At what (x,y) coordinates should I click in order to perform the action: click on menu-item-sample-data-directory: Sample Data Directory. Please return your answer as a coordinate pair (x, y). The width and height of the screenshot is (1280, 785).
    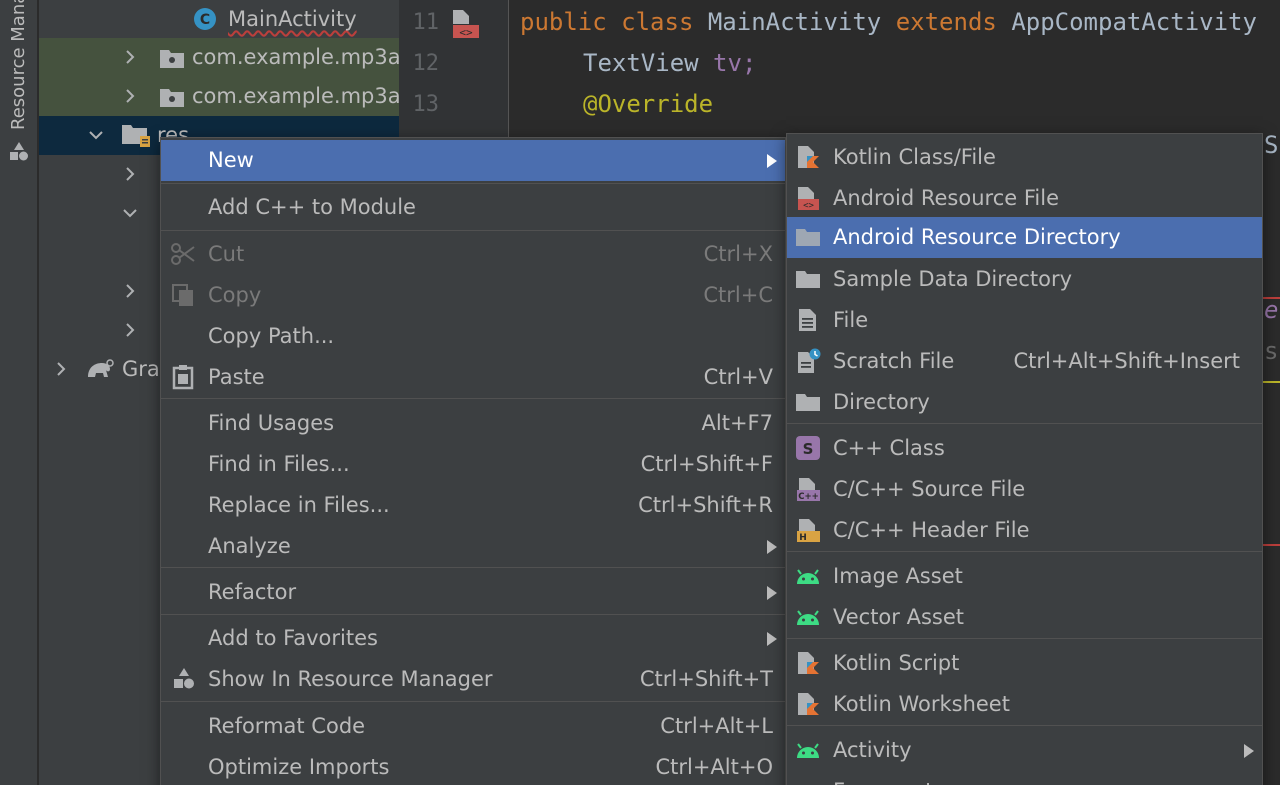
    Looking at the image, I should click on (1024, 279).